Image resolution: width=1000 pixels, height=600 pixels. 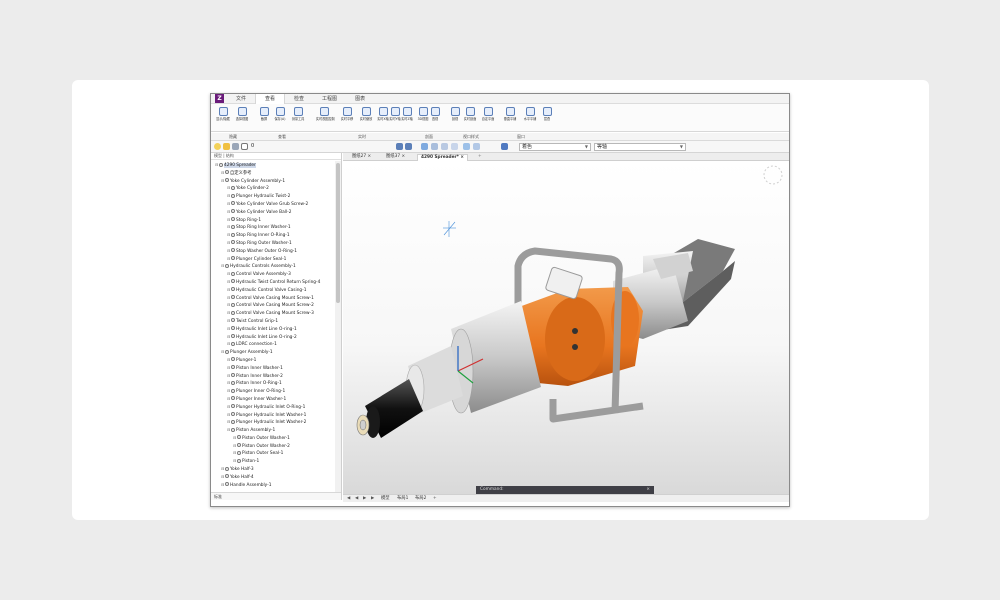 What do you see at coordinates (435, 114) in the screenshot?
I see `ribbon-perspective-button: 透视` at bounding box center [435, 114].